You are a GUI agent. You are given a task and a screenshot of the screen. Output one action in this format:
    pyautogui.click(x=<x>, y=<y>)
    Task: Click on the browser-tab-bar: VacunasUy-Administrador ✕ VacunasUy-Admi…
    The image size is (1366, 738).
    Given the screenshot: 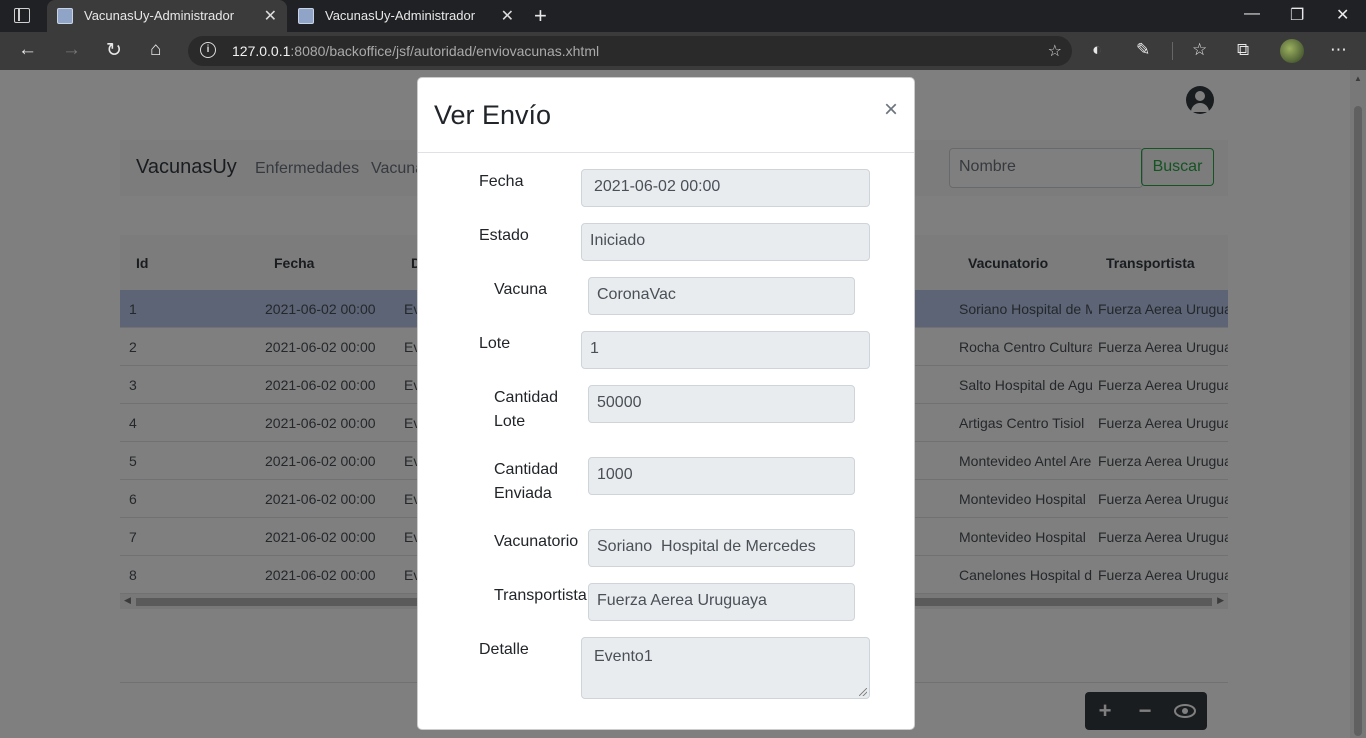 What is the action you would take?
    pyautogui.click(x=683, y=16)
    